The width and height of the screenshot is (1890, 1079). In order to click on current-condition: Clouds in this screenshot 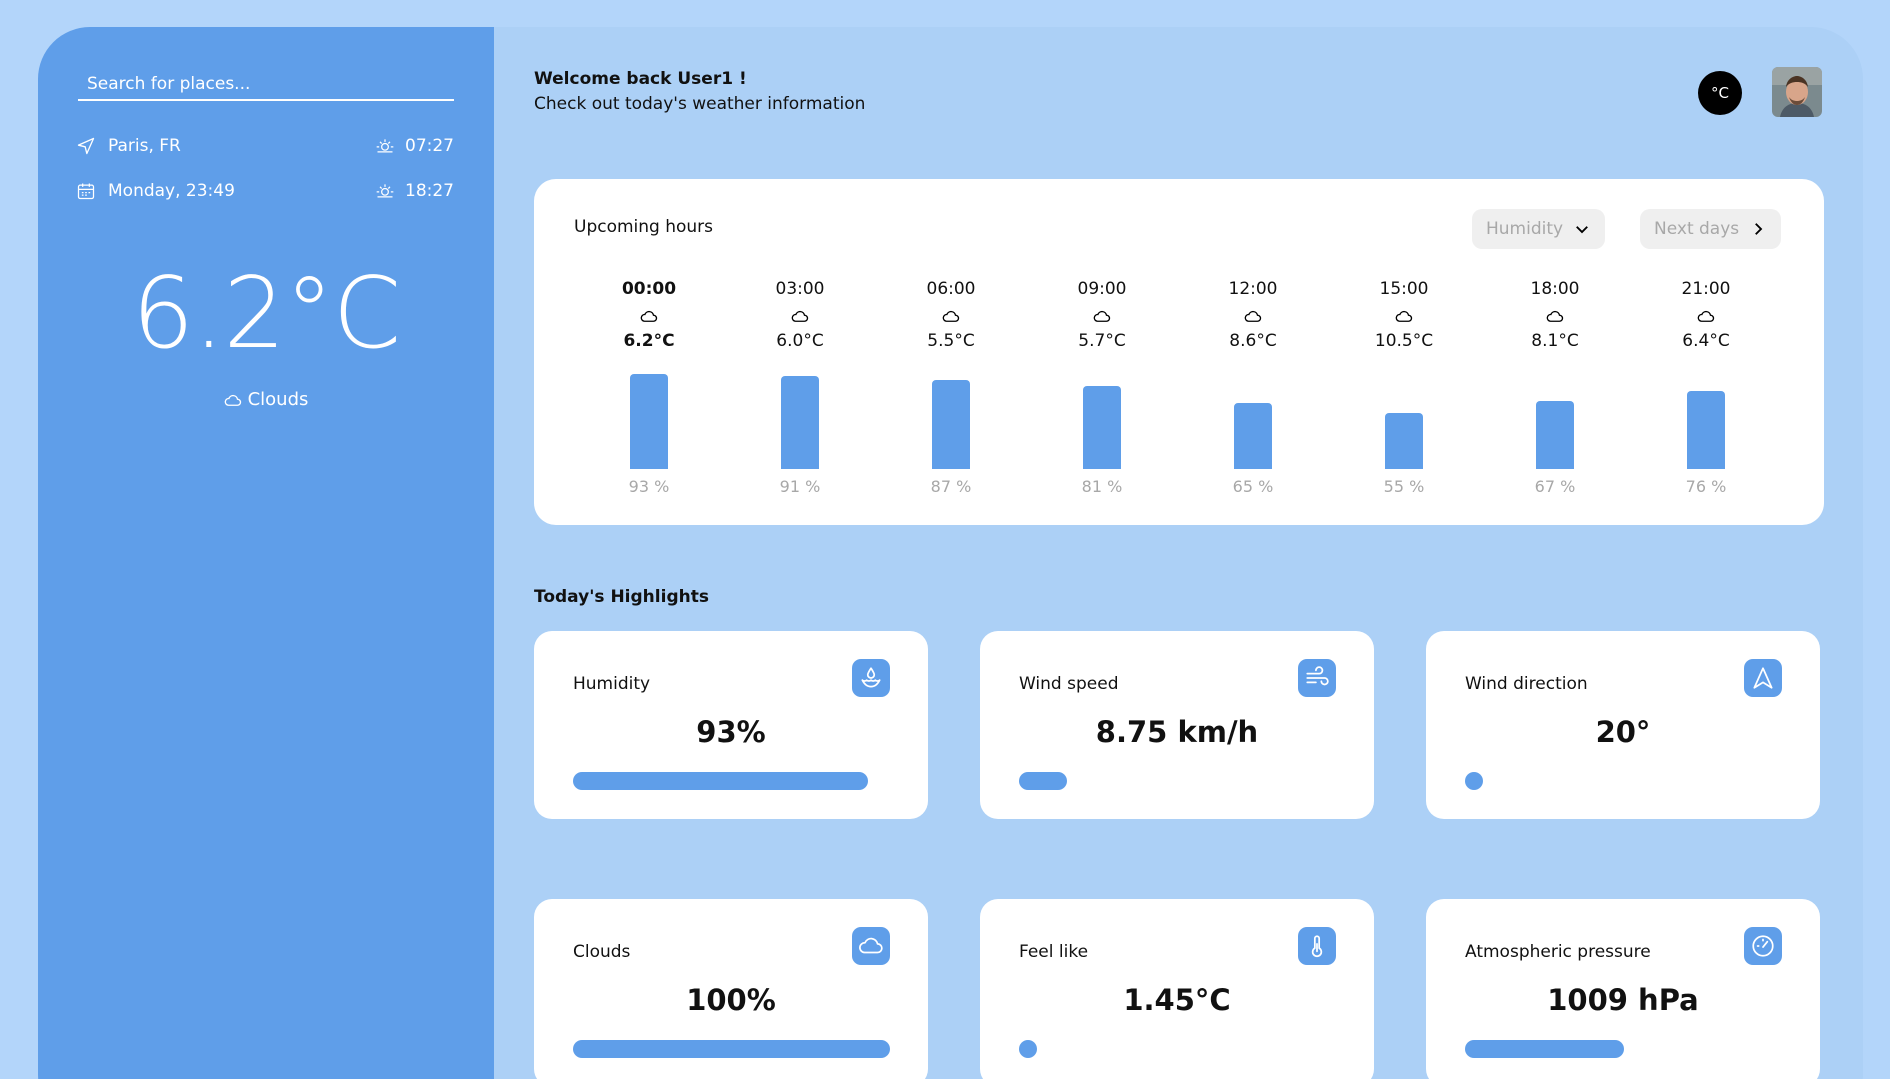, I will do `click(266, 399)`.